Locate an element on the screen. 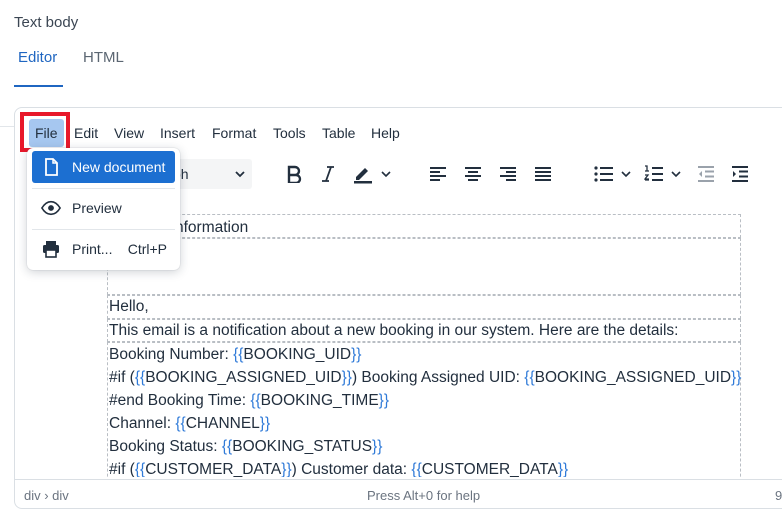 This screenshot has height=523, width=782. align-center-icon is located at coordinates (473, 174).